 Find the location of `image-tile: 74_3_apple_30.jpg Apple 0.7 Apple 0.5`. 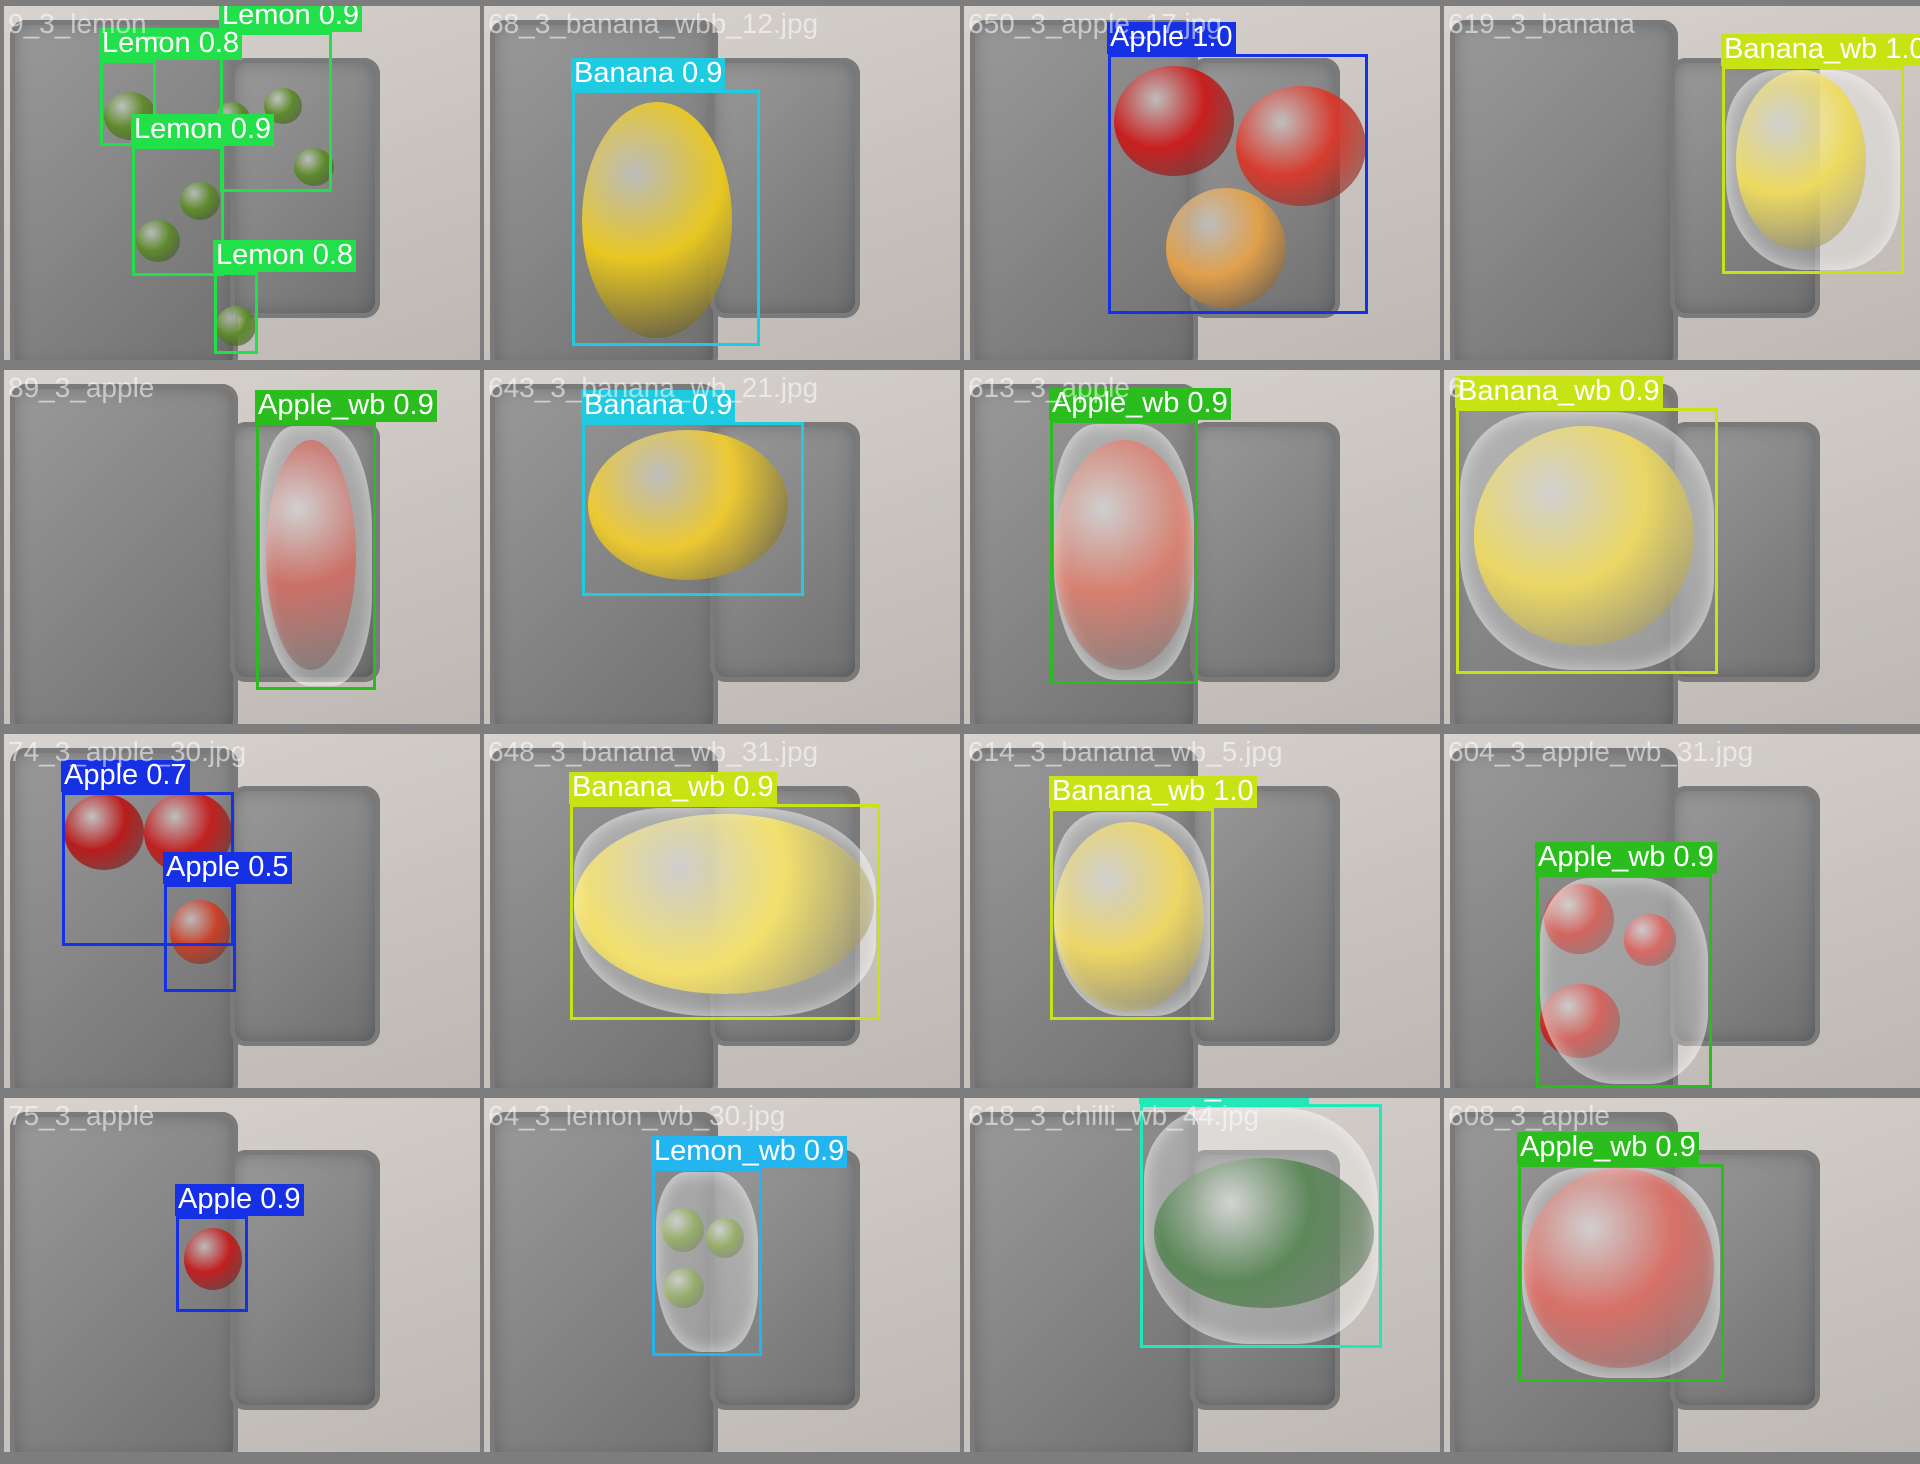

image-tile: 74_3_apple_30.jpg Apple 0.7 Apple 0.5 is located at coordinates (242, 911).